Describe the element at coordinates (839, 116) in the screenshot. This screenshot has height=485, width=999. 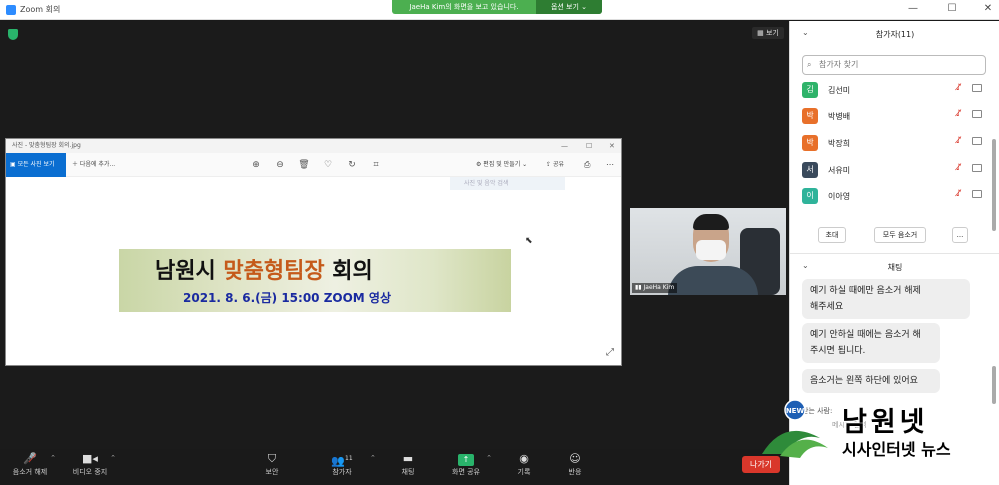
I see `participant-name: 박병배` at that location.